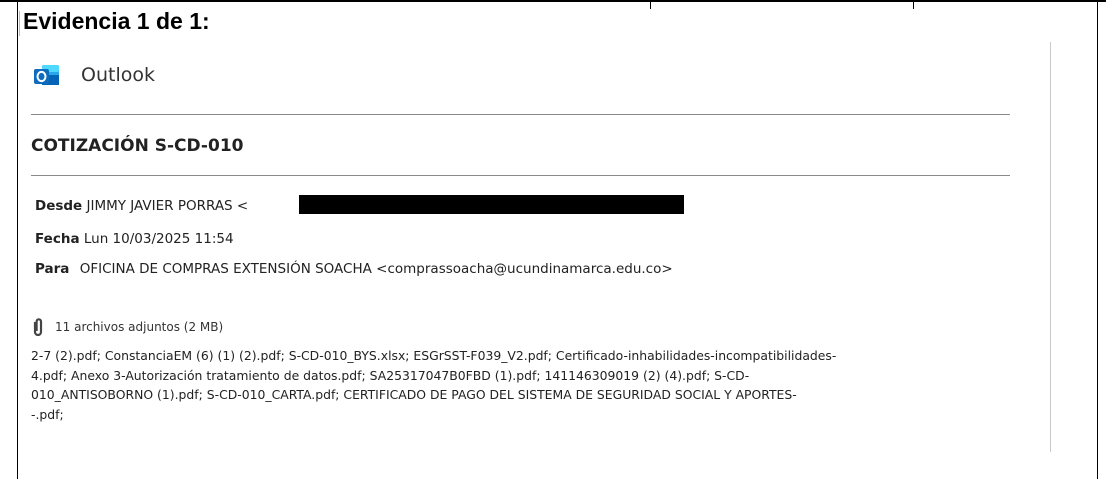 The height and width of the screenshot is (479, 1106). What do you see at coordinates (1097, 239) in the screenshot?
I see `table-right-border` at bounding box center [1097, 239].